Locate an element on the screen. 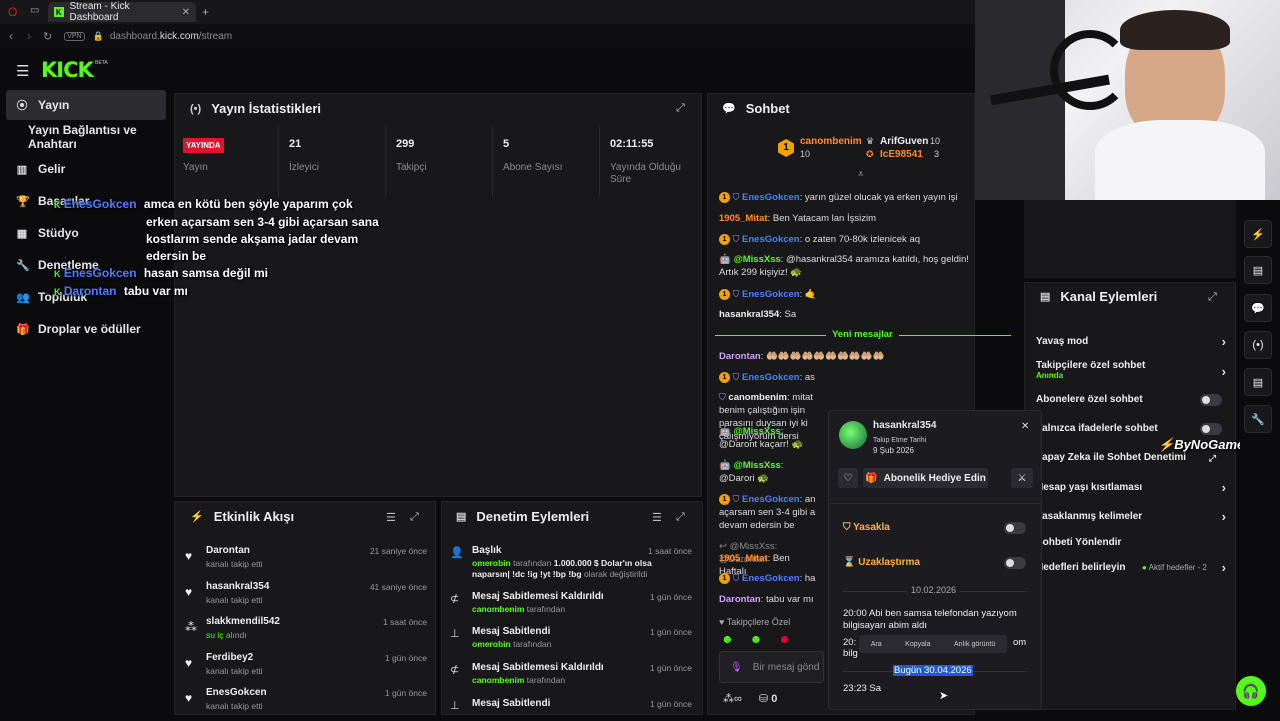 This screenshot has height=721, width=1280. slow-mode-item: Yavaş mod › is located at coordinates (1131, 342).